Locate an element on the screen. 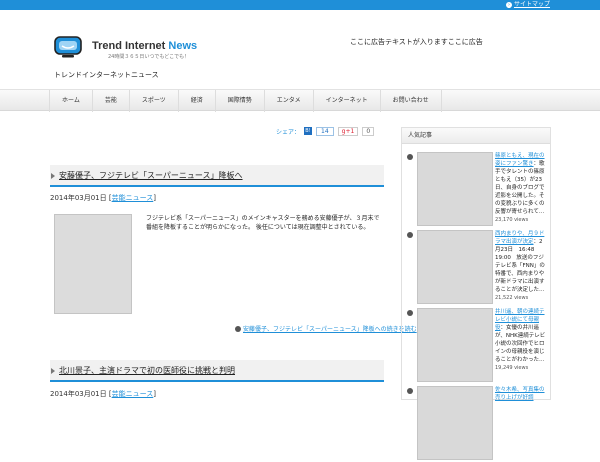 The width and height of the screenshot is (600, 462). chevron-right-icon: › is located at coordinates (508, 5).